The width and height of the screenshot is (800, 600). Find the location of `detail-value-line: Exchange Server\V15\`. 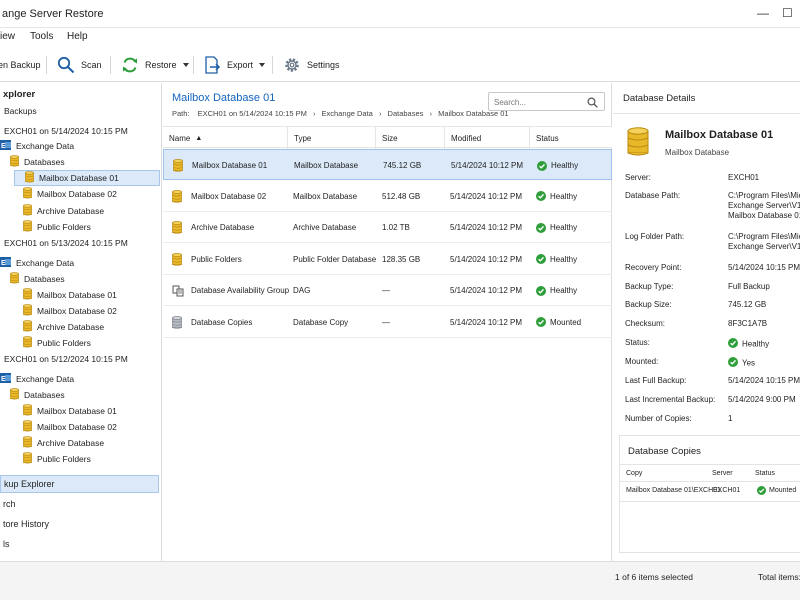

detail-value-line: Exchange Server\V15\ is located at coordinates (764, 246).